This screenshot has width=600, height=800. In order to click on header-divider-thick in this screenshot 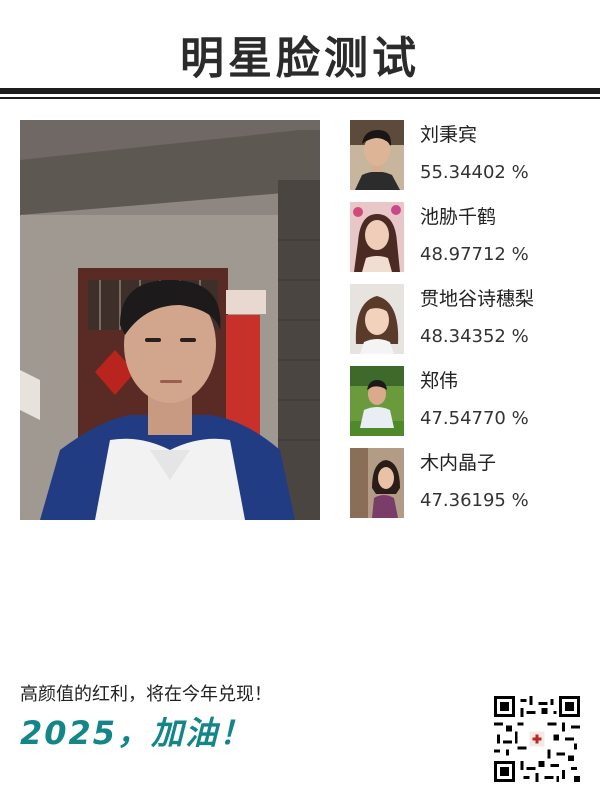, I will do `click(300, 91)`.